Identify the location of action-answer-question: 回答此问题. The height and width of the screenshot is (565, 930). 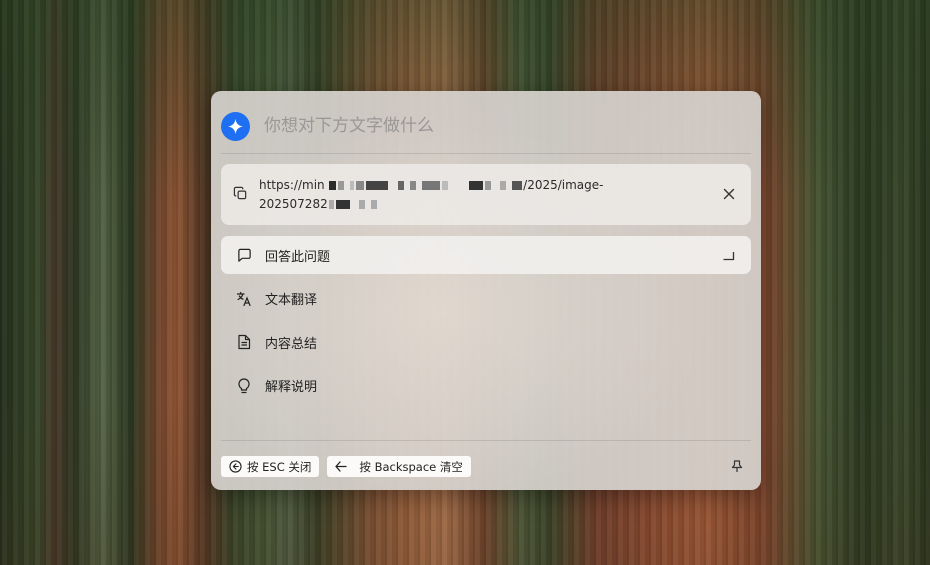
(486, 255).